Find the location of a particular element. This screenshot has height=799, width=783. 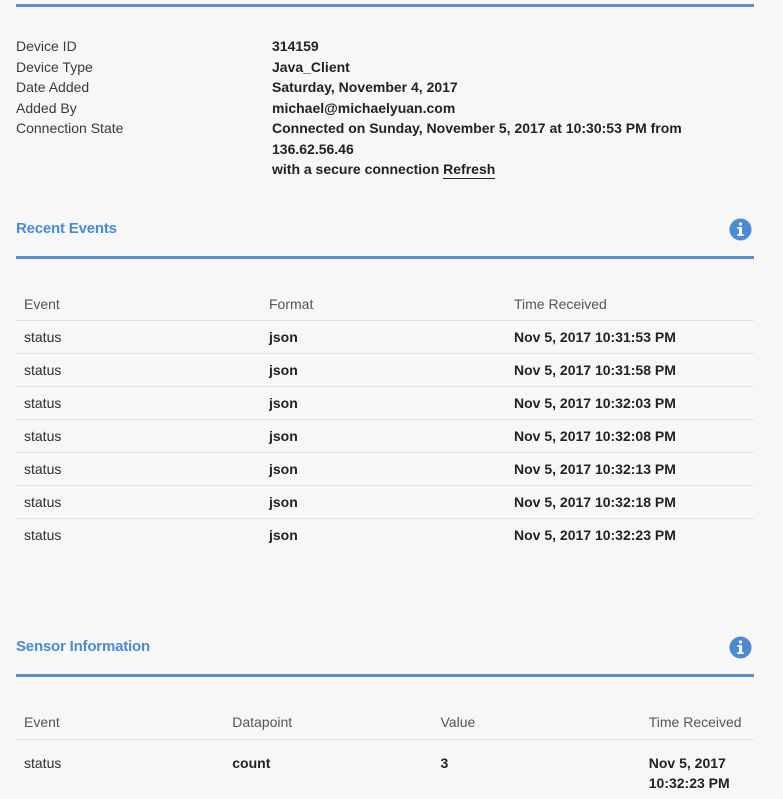

table-row: status count 3 Nov 5, 2017 10:32:23 PM is located at coordinates (385, 767).